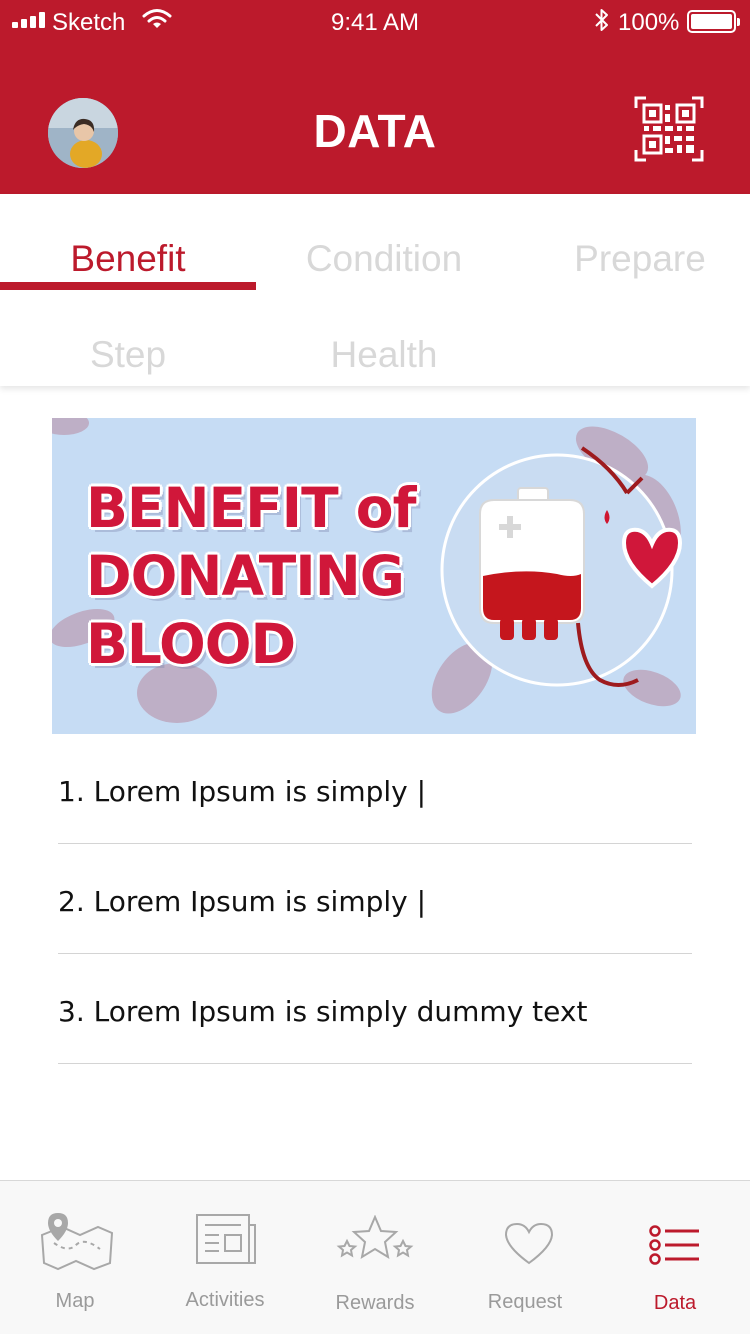 The height and width of the screenshot is (1334, 750). What do you see at coordinates (375, 97) in the screenshot?
I see `app-header: Sketch 9:41 AM 100% DATA` at bounding box center [375, 97].